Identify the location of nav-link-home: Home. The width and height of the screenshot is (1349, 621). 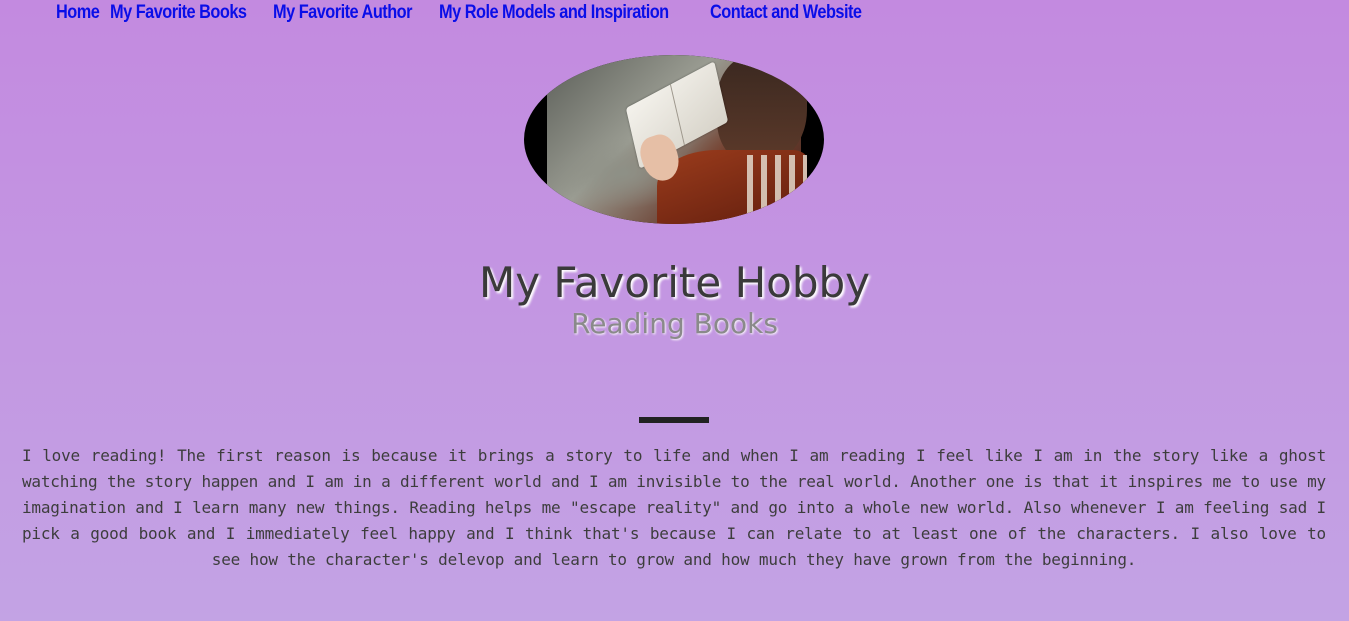
(78, 13).